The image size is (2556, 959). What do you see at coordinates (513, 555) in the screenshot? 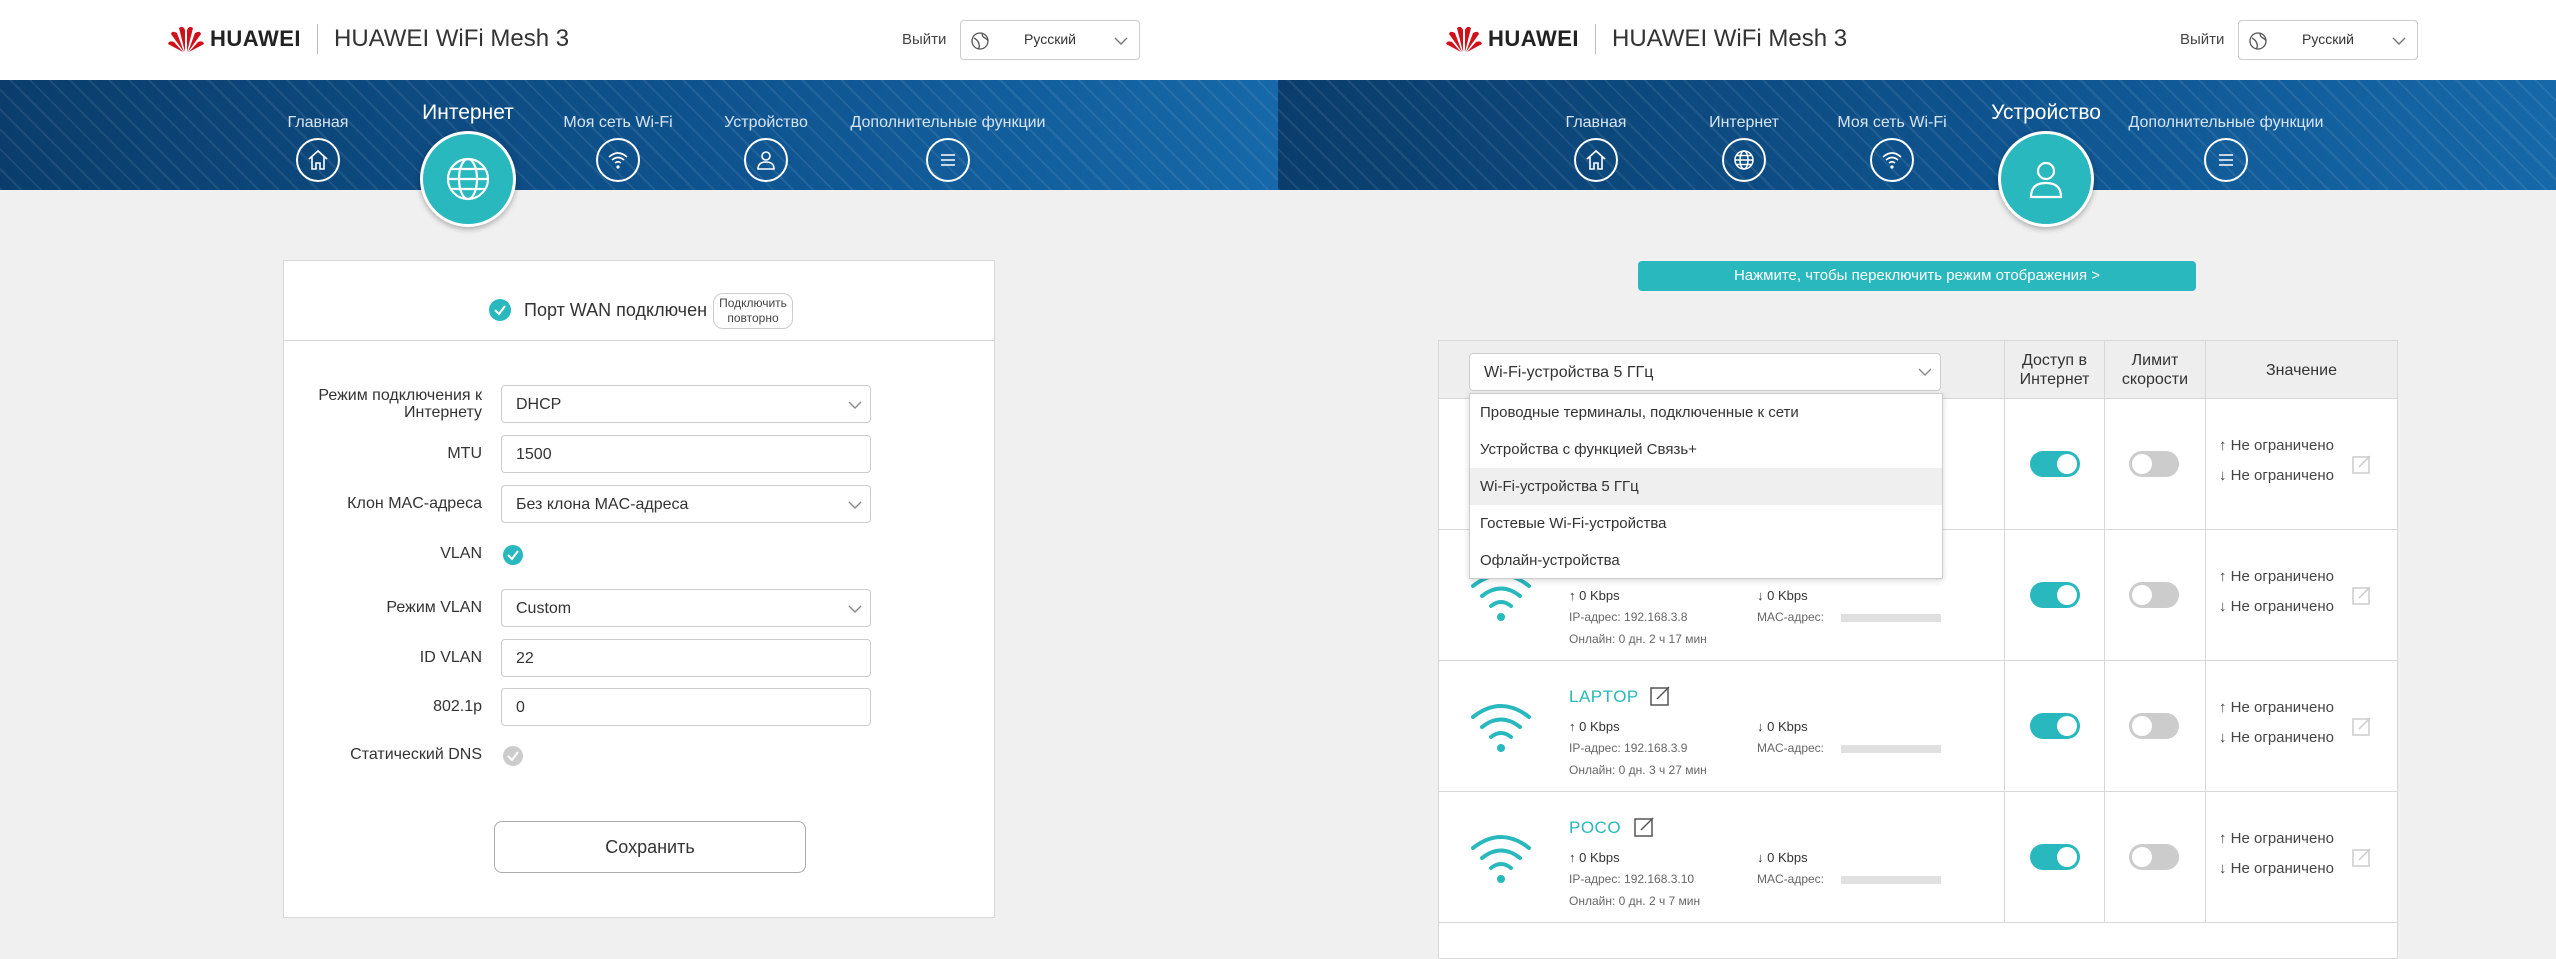
I see `vlan-checkbox` at bounding box center [513, 555].